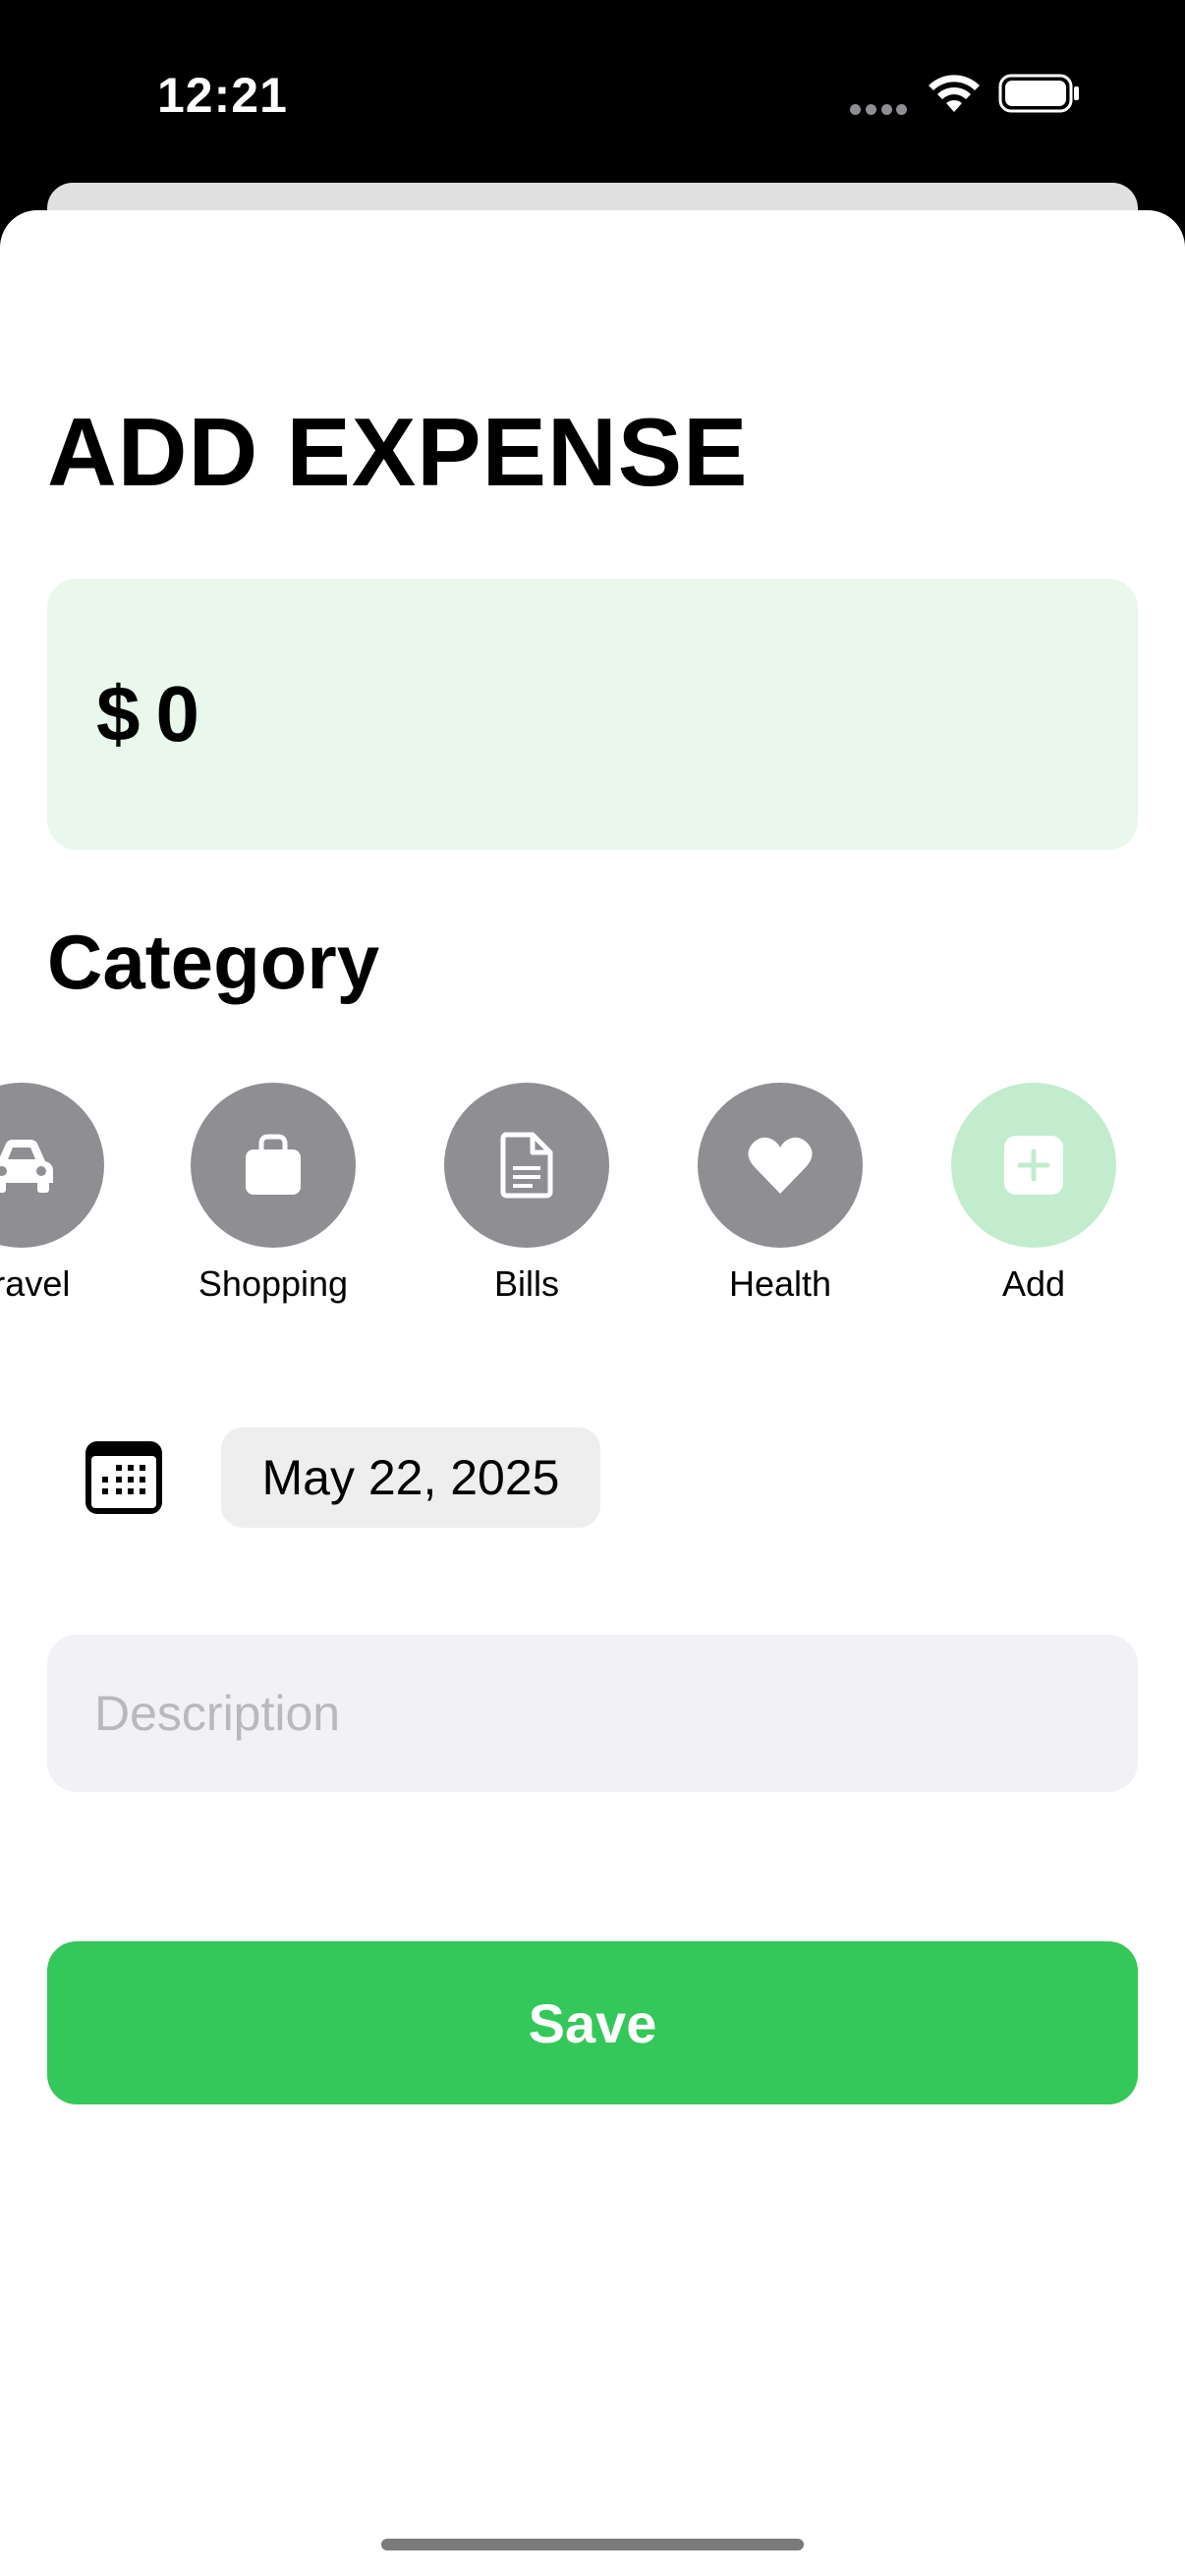 The height and width of the screenshot is (2576, 1185). I want to click on shopping-bag-icon, so click(274, 1164).